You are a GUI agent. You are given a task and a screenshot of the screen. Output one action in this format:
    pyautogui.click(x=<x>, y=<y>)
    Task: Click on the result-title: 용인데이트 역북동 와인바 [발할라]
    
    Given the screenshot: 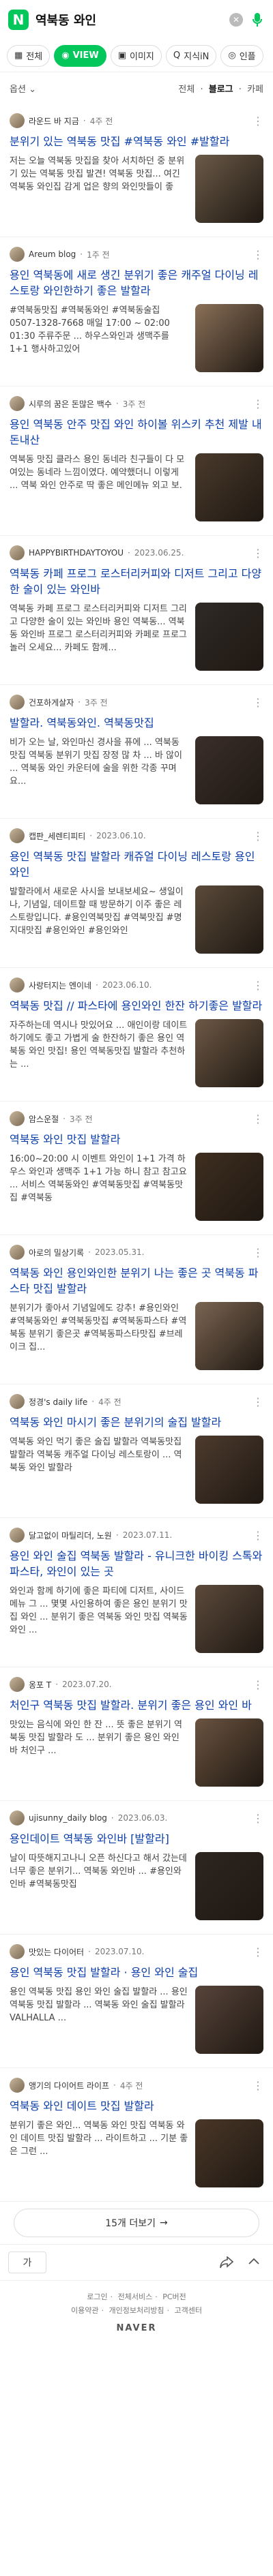 What is the action you would take?
    pyautogui.click(x=136, y=1839)
    